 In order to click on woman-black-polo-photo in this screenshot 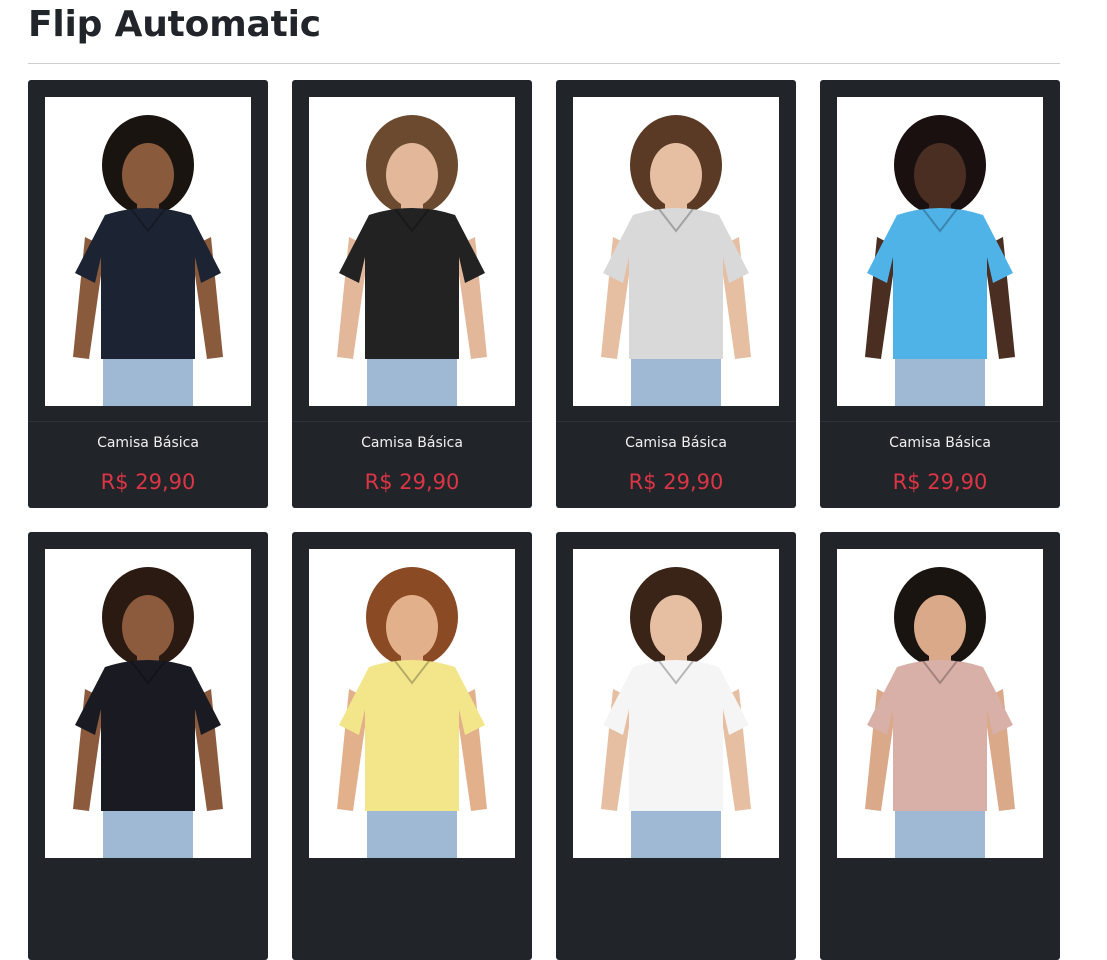, I will do `click(412, 260)`.